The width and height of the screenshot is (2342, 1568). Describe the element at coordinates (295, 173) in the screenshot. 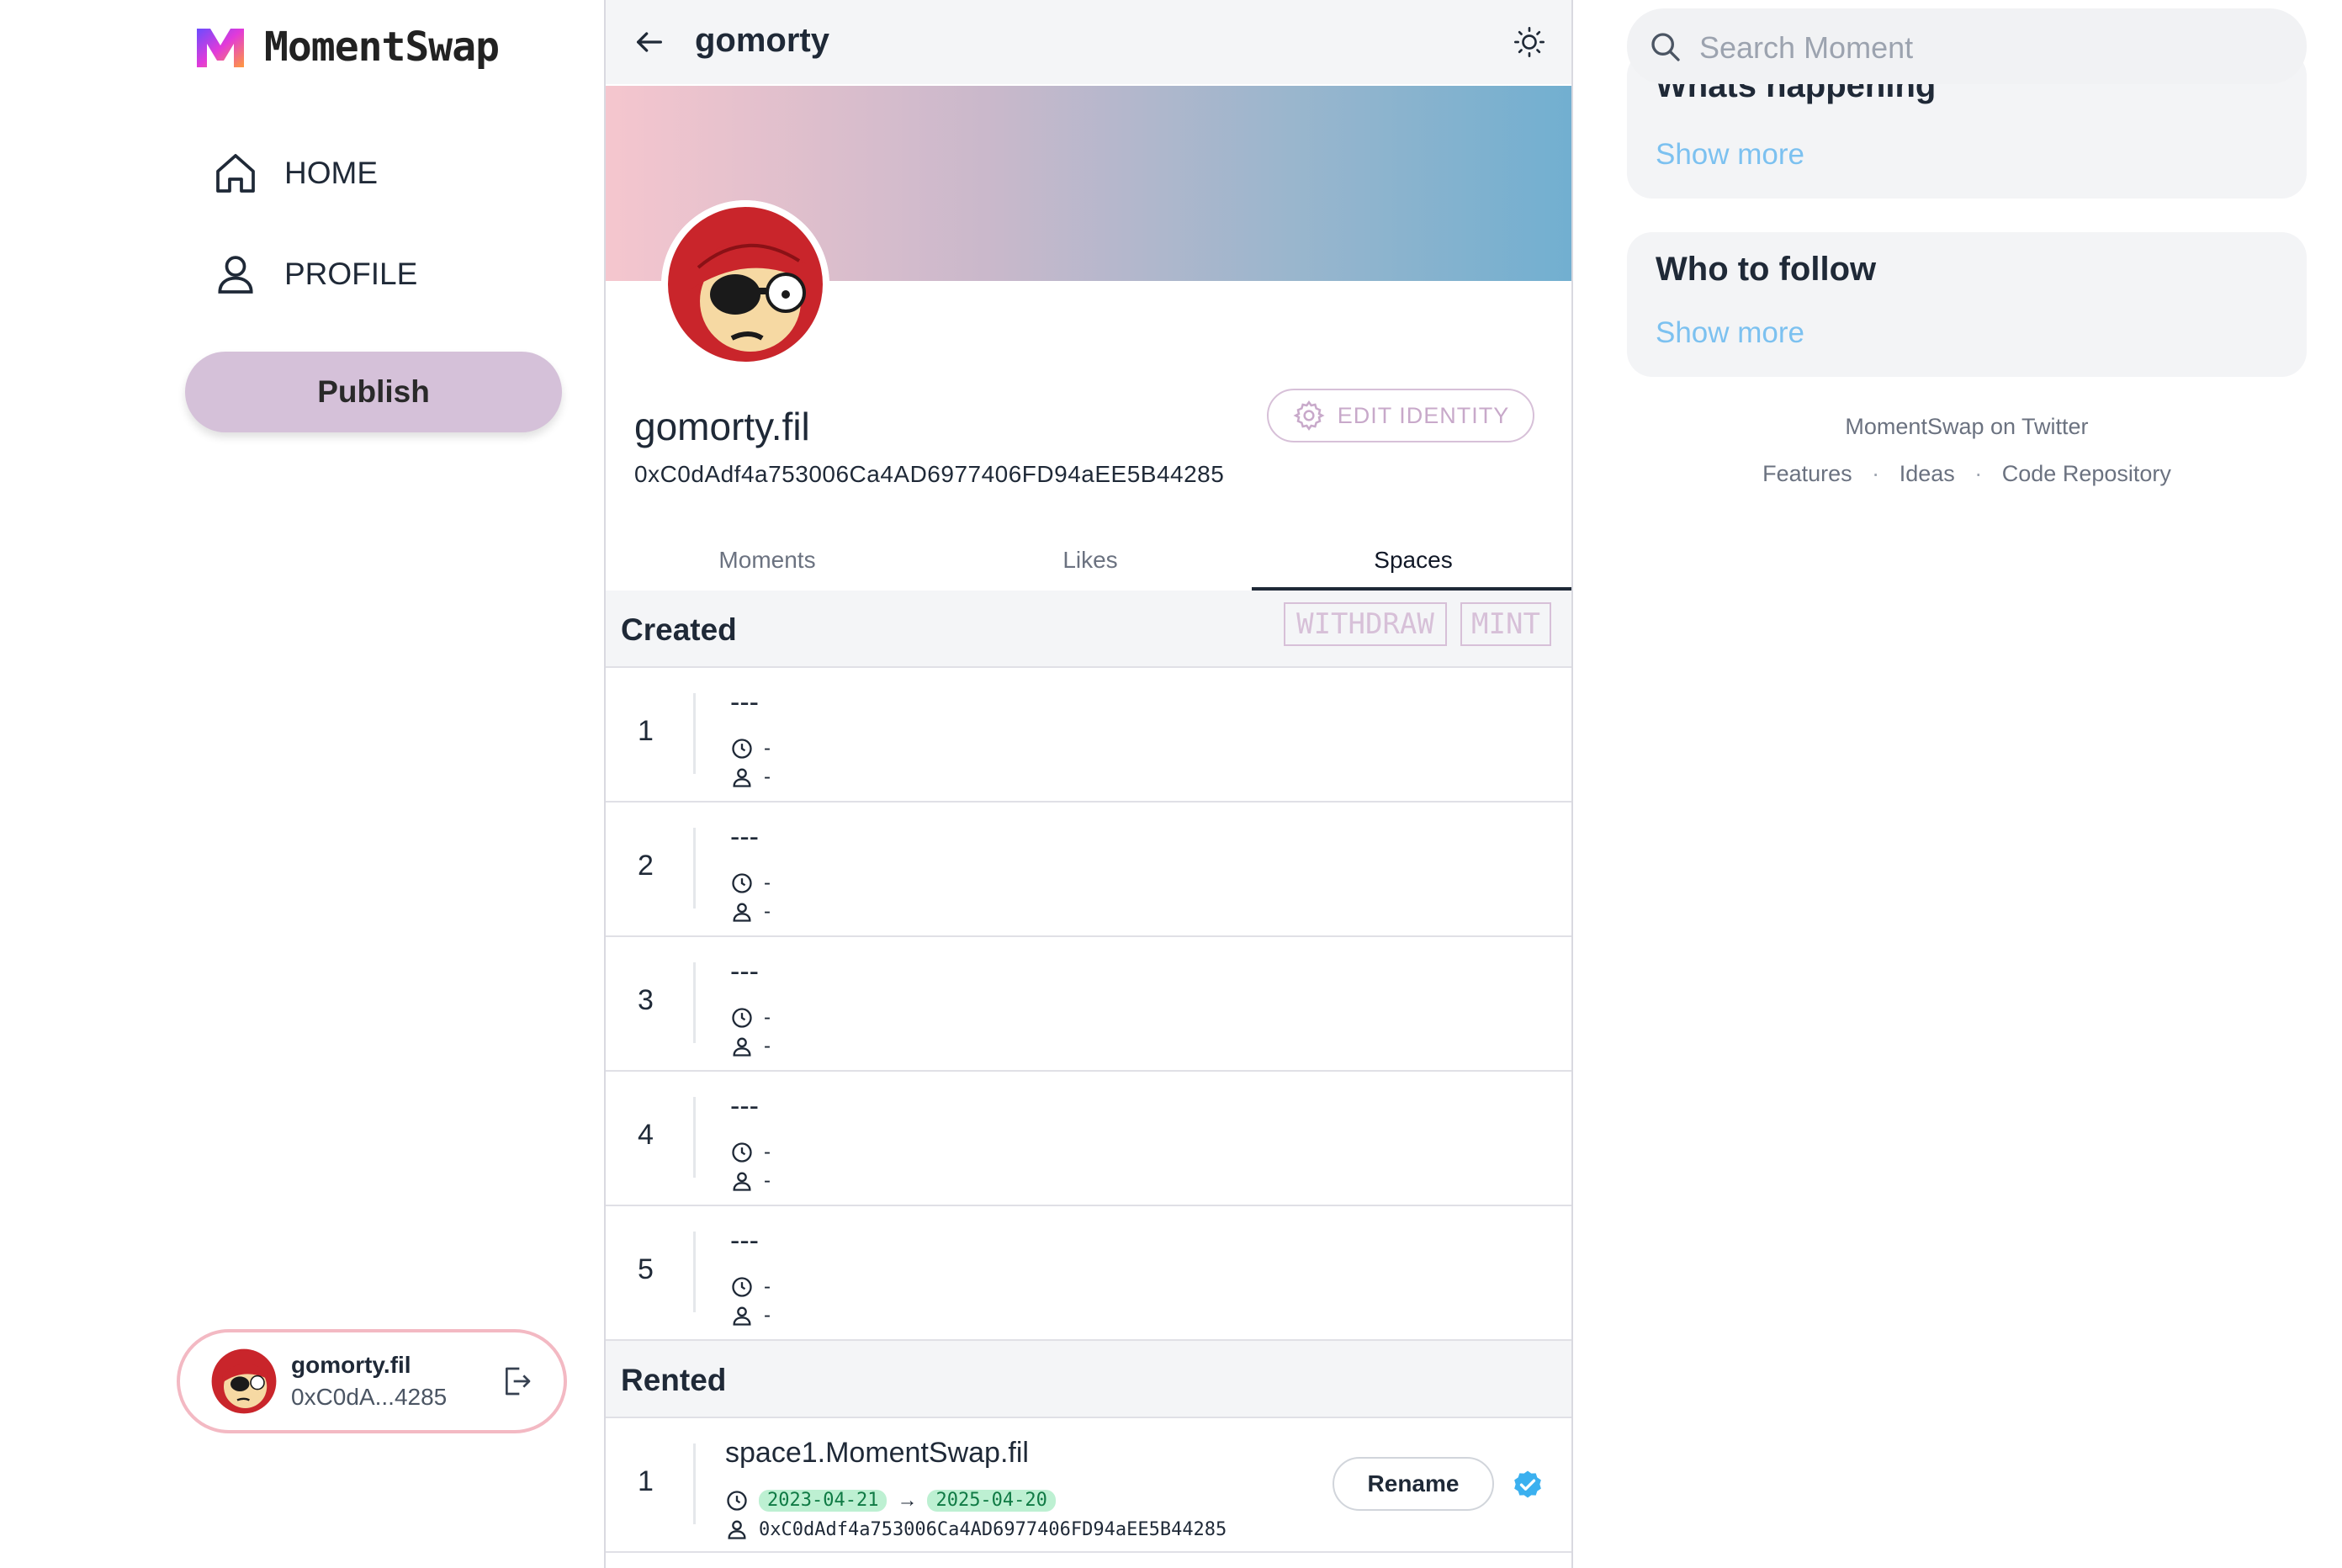

I see `nav-home: HOME` at that location.